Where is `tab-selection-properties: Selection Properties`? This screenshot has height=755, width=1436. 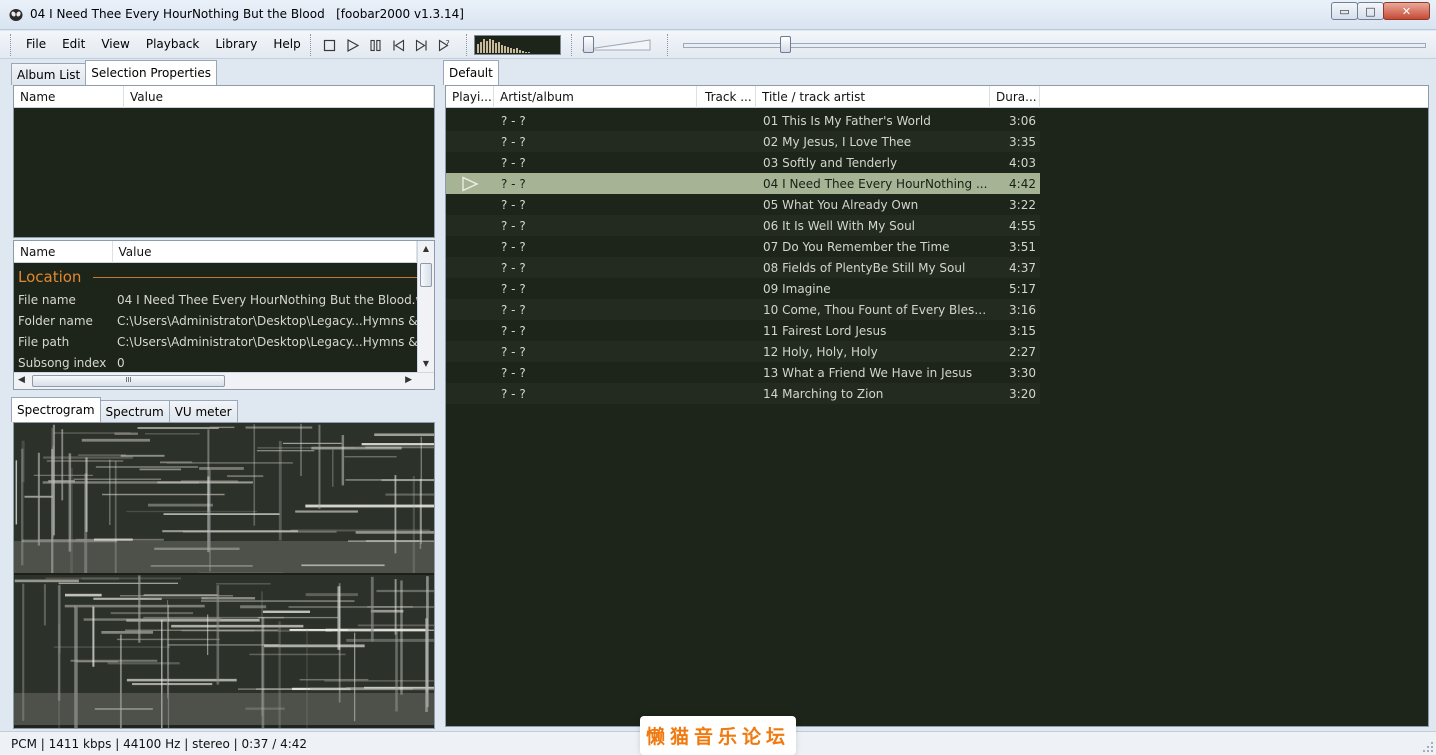
tab-selection-properties: Selection Properties is located at coordinates (151, 72).